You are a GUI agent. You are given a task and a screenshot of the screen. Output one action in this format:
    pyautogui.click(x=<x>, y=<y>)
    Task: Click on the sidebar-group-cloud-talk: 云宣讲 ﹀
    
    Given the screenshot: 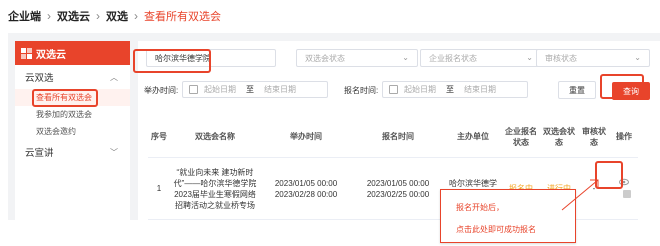 What is the action you would take?
    pyautogui.click(x=72, y=152)
    